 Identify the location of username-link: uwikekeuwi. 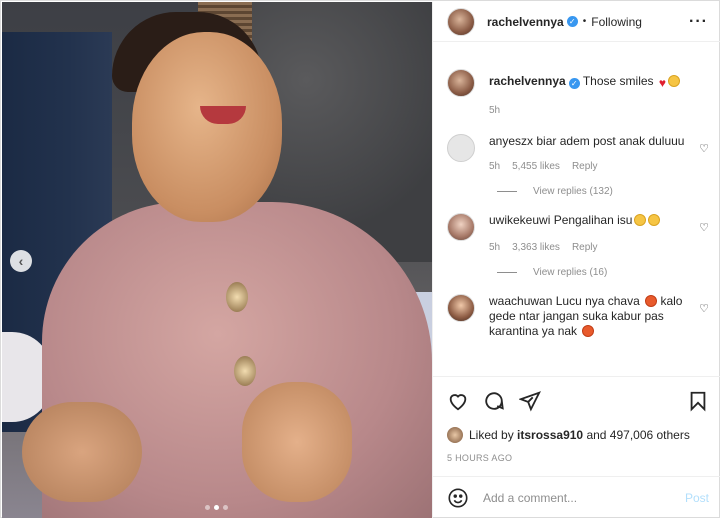
(519, 220).